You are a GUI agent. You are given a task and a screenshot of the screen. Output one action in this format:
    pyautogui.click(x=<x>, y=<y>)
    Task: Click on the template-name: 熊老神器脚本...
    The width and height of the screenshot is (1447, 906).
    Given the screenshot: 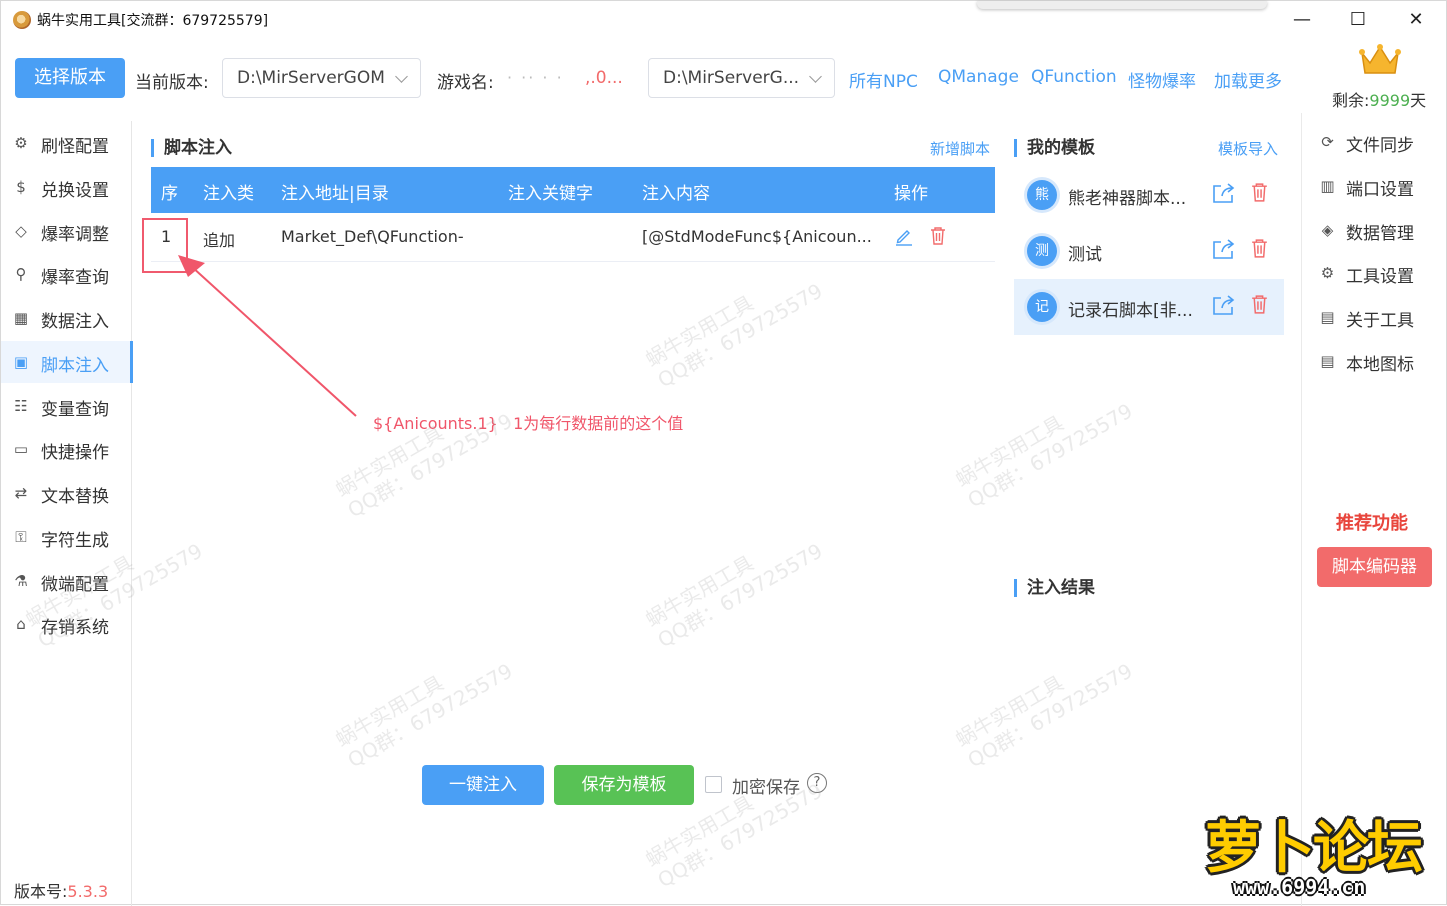 What is the action you would take?
    pyautogui.click(x=1127, y=199)
    